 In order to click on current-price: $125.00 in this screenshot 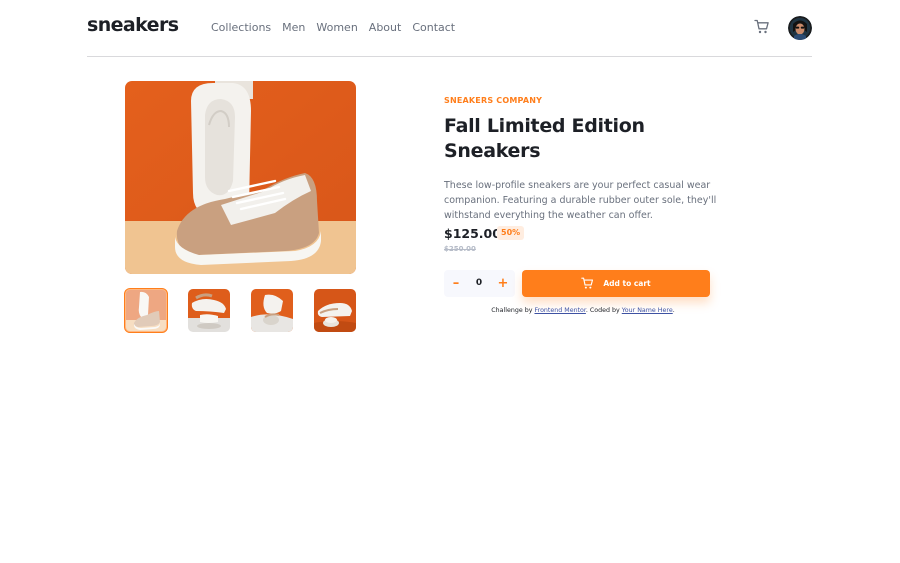, I will do `click(472, 233)`.